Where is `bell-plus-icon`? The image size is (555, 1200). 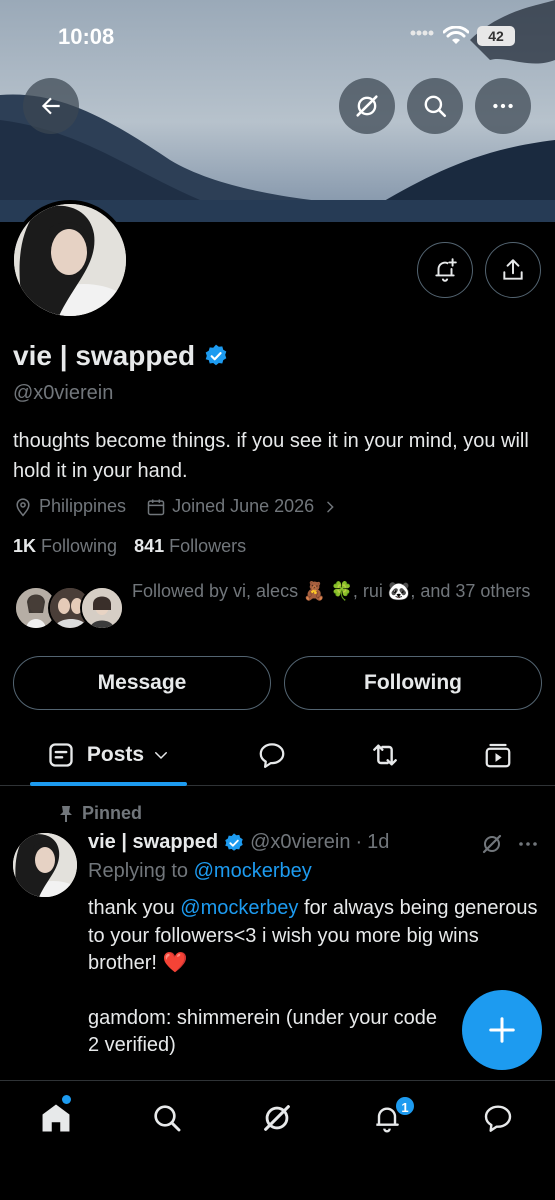
bell-plus-icon is located at coordinates (446, 270).